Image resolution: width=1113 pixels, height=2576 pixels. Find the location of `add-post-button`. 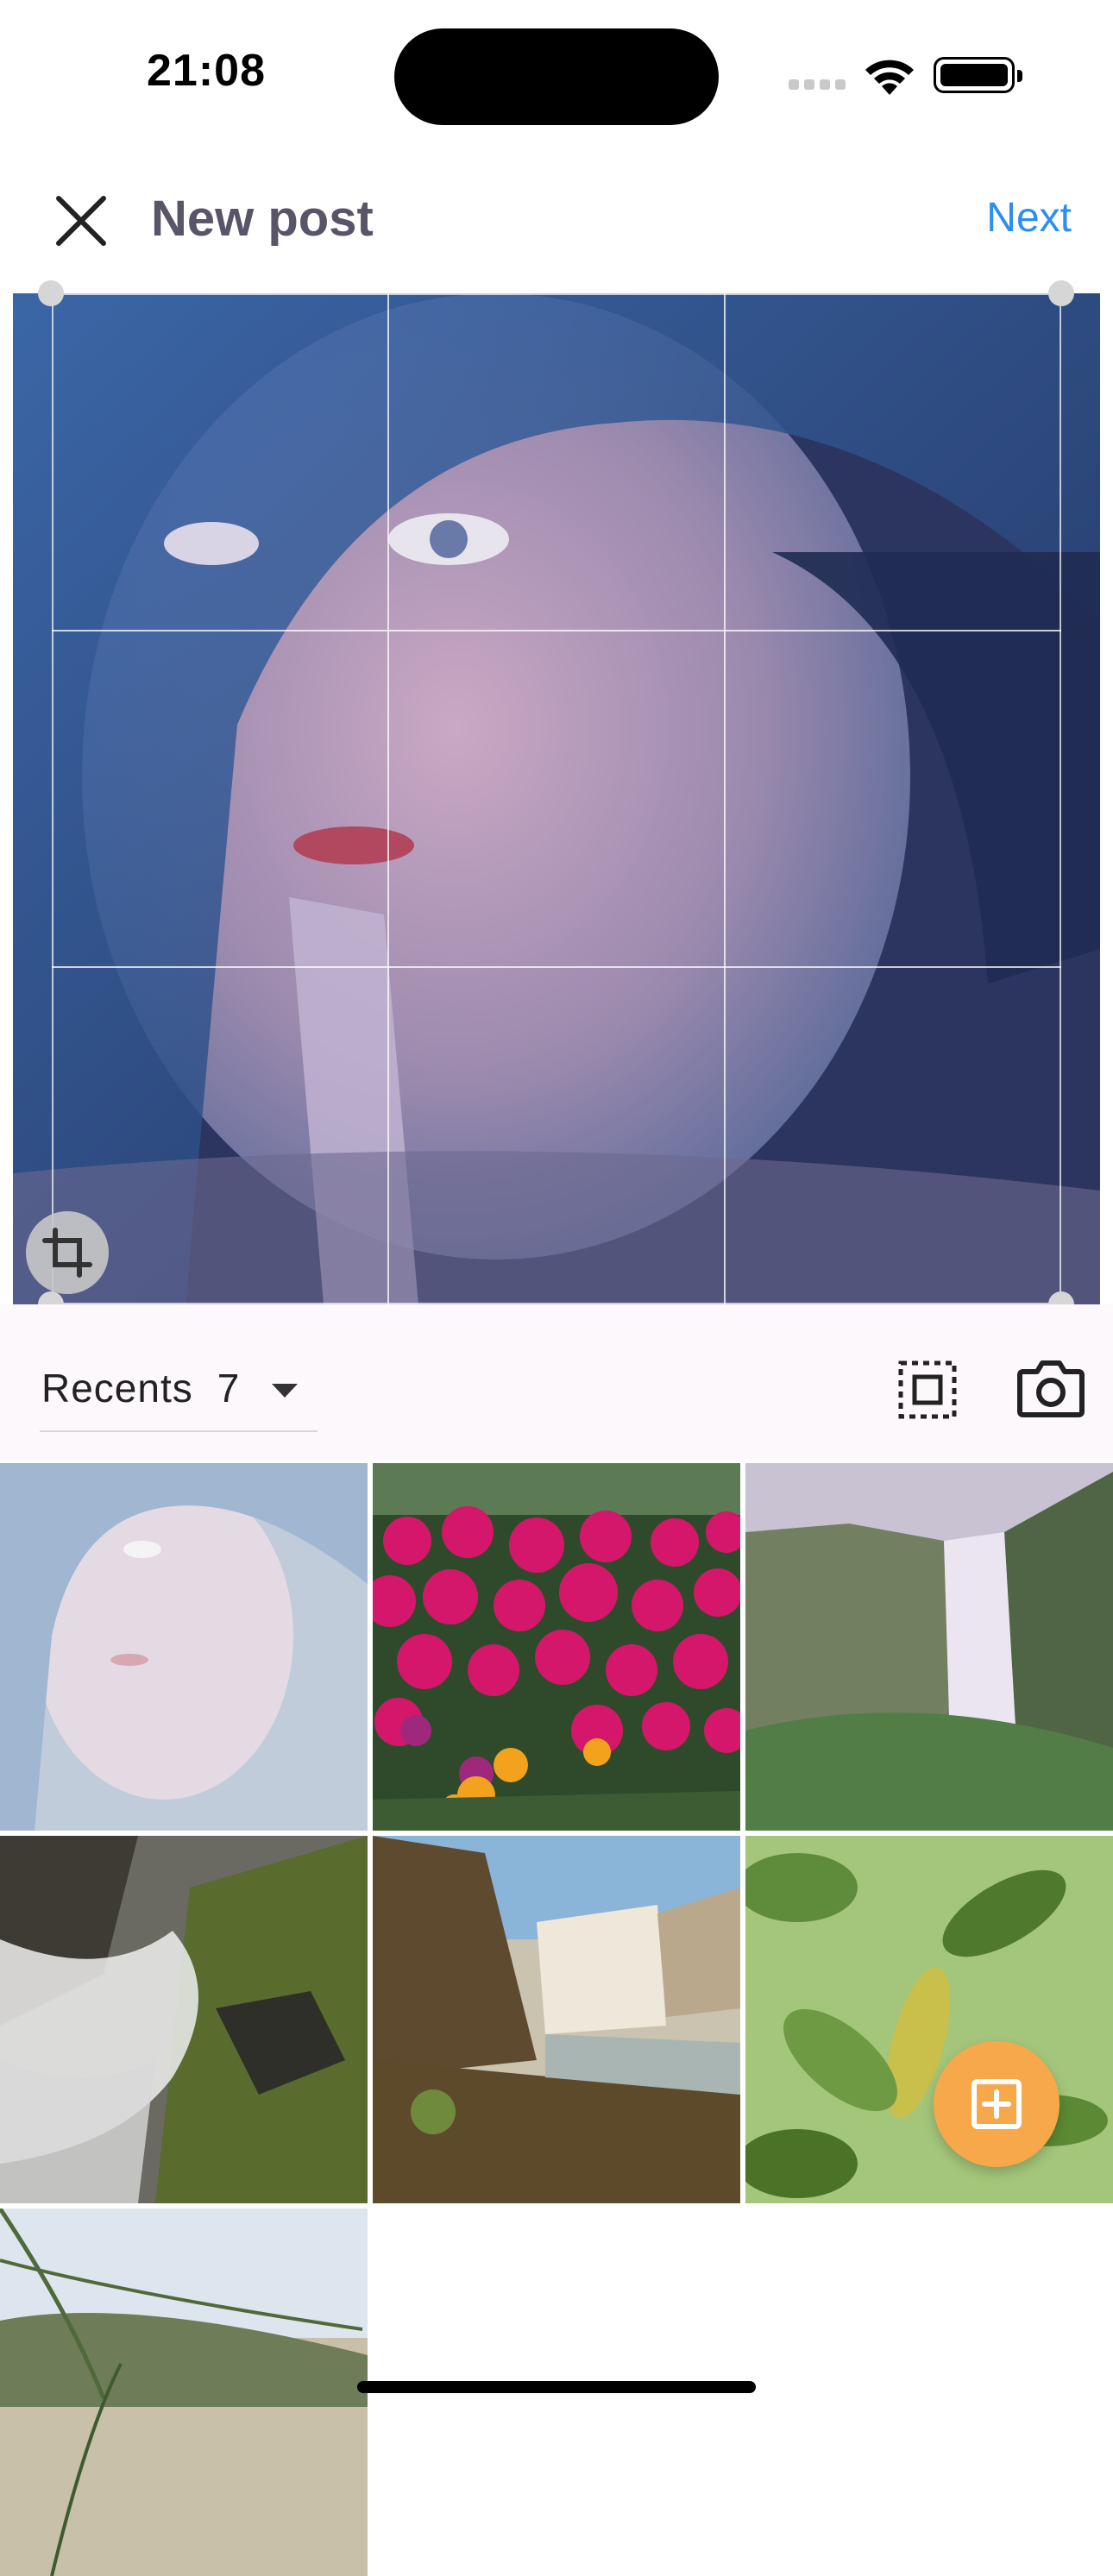

add-post-button is located at coordinates (997, 2104).